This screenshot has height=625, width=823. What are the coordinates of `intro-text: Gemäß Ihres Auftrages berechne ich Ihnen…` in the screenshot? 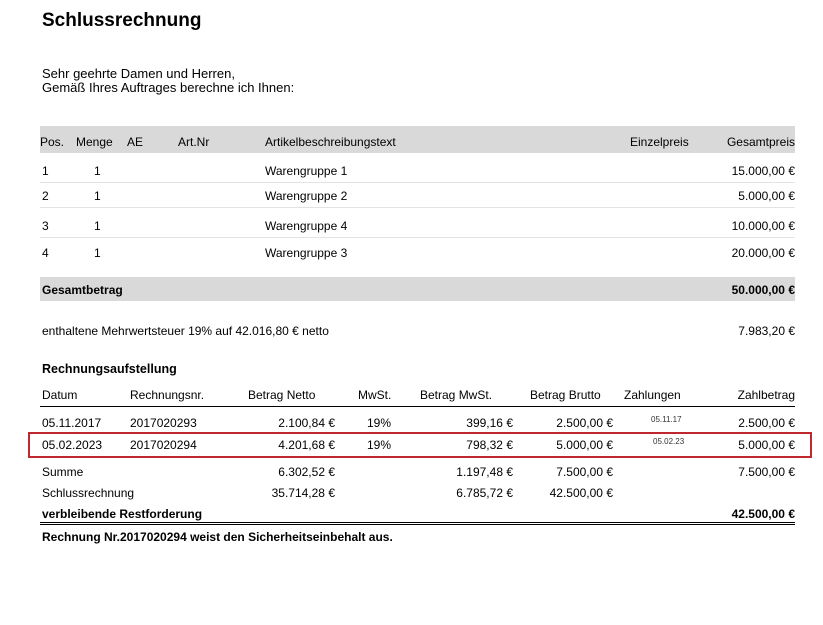 It's located at (168, 87).